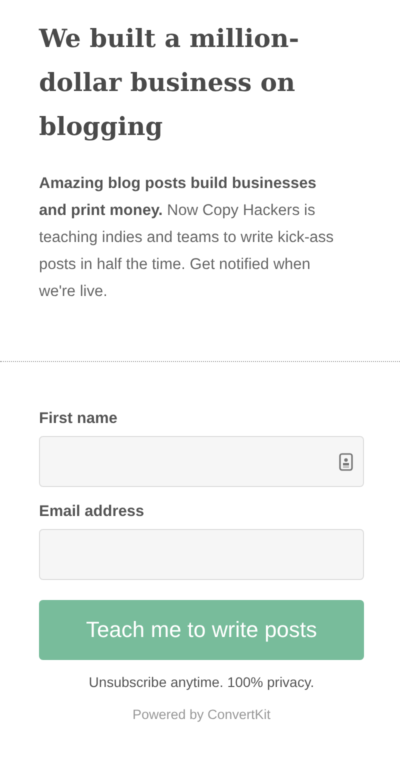 This screenshot has width=400, height=763. I want to click on privacy-note: Unsubscribe anytime. 100% privacy., so click(202, 682).